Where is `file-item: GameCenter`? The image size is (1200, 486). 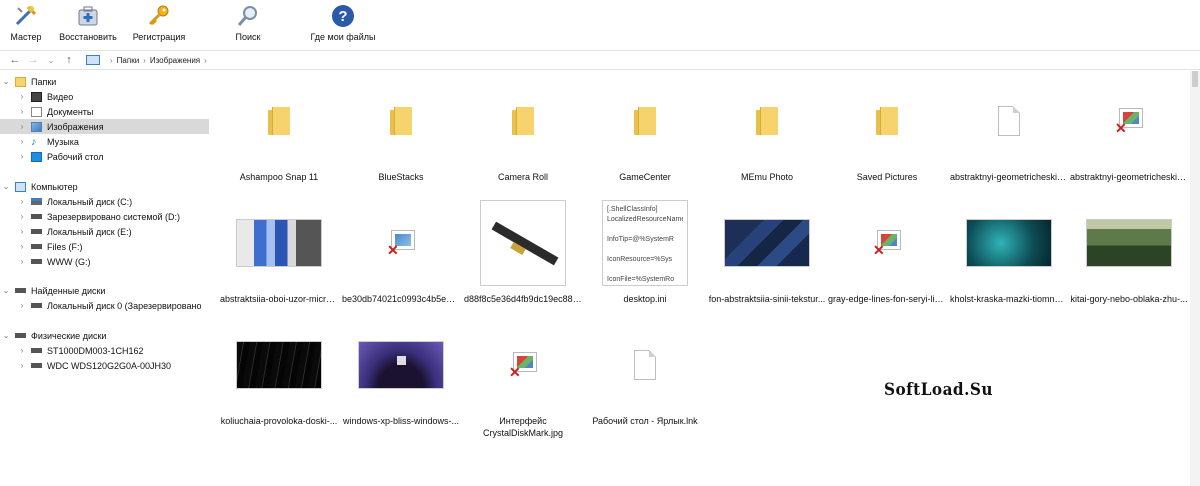
file-item: GameCenter is located at coordinates (645, 136).